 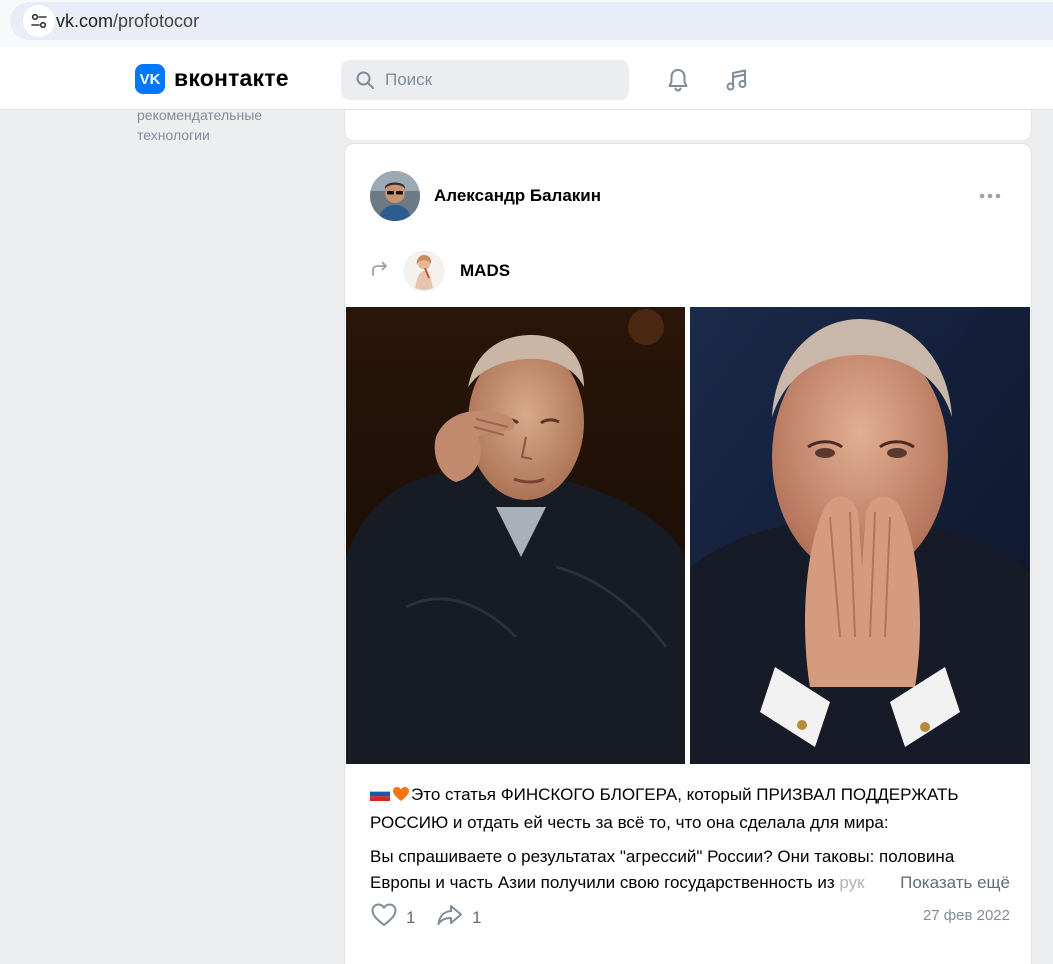 I want to click on repost-arrow-icon, so click(x=380, y=271).